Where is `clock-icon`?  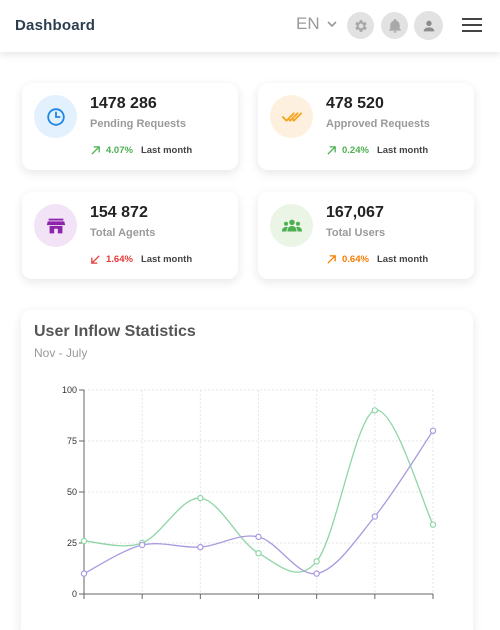
clock-icon is located at coordinates (55, 116).